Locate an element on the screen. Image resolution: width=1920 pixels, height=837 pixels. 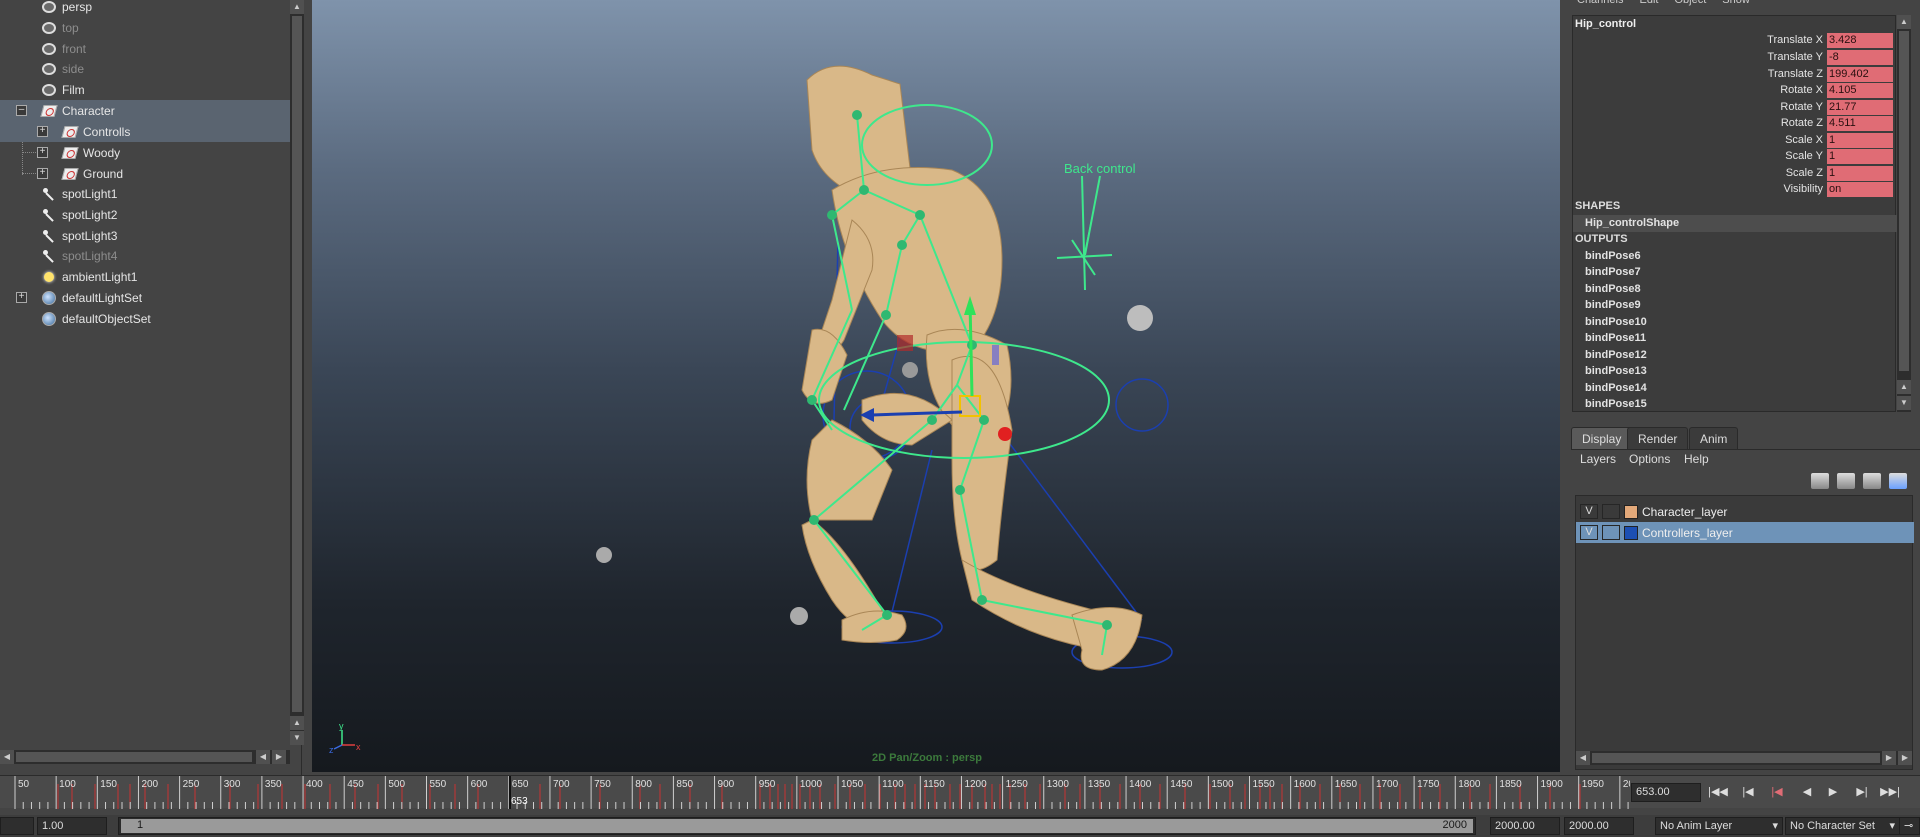
channel-value: 4.511 is located at coordinates (1860, 123).